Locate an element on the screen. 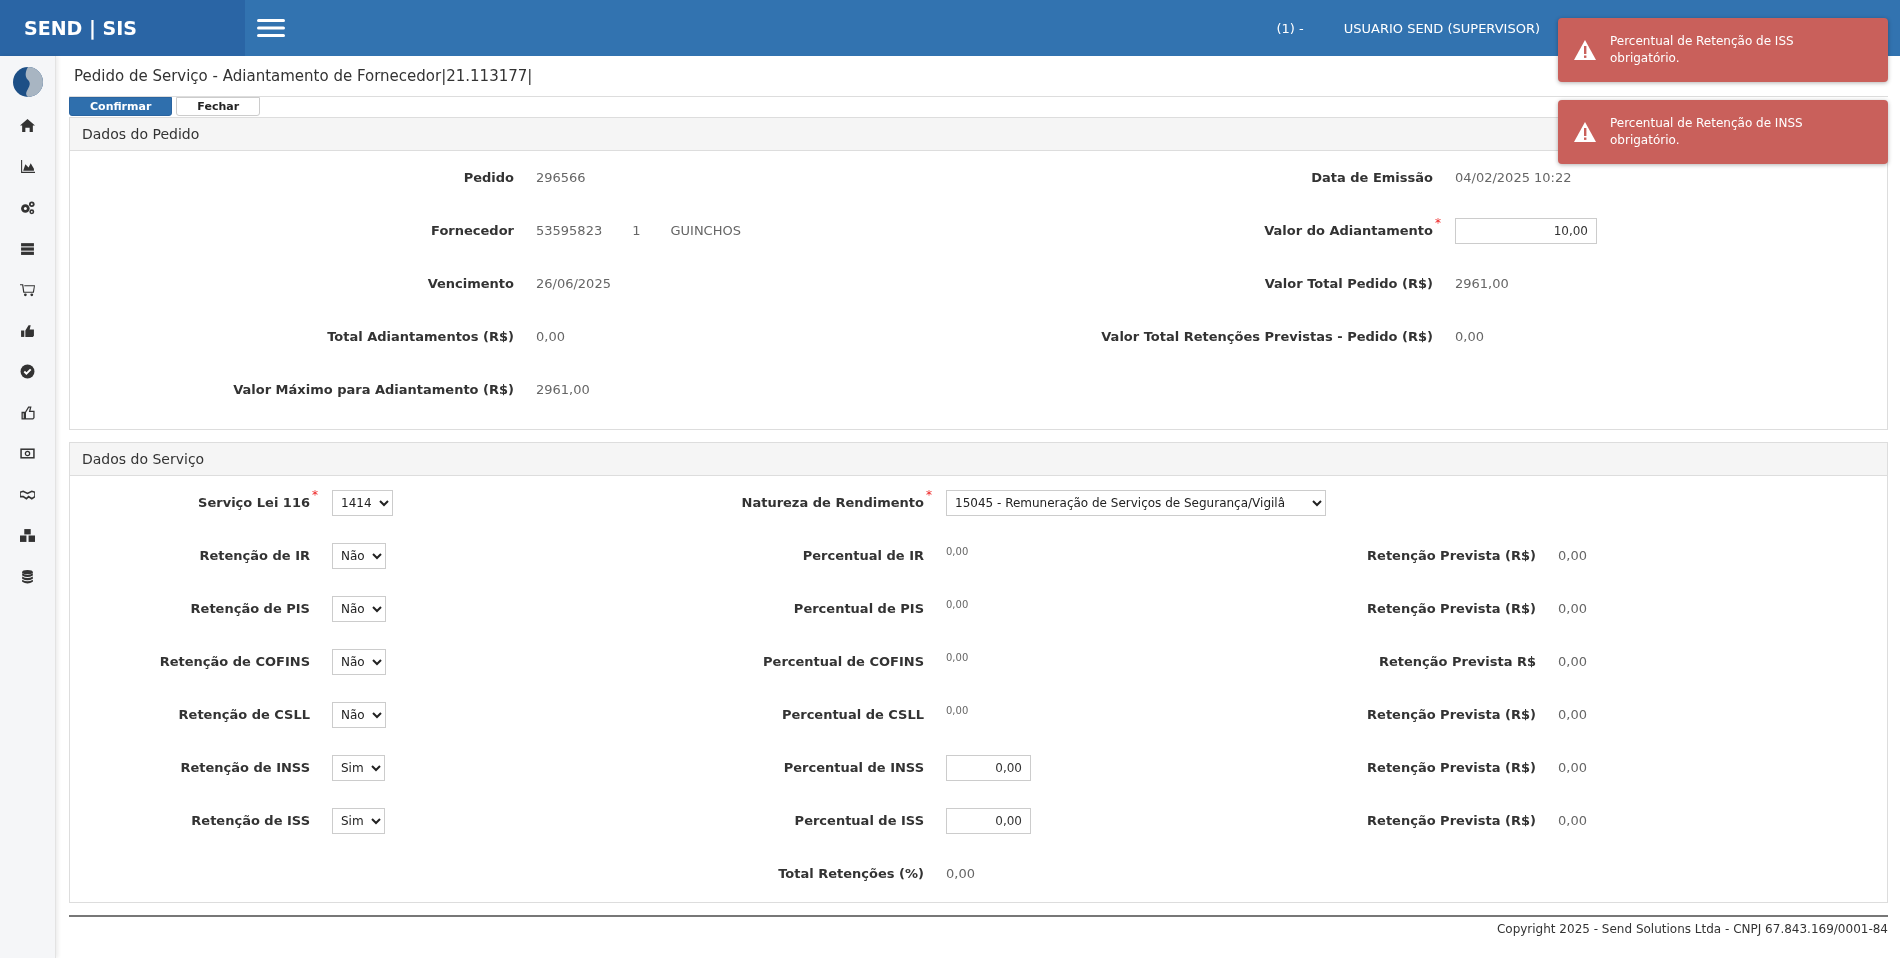 The width and height of the screenshot is (1900, 958). home-icon is located at coordinates (27, 125).